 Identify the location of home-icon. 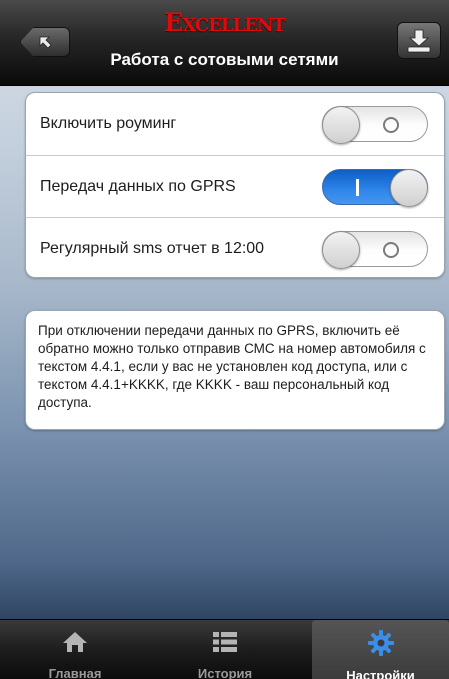
(75, 642).